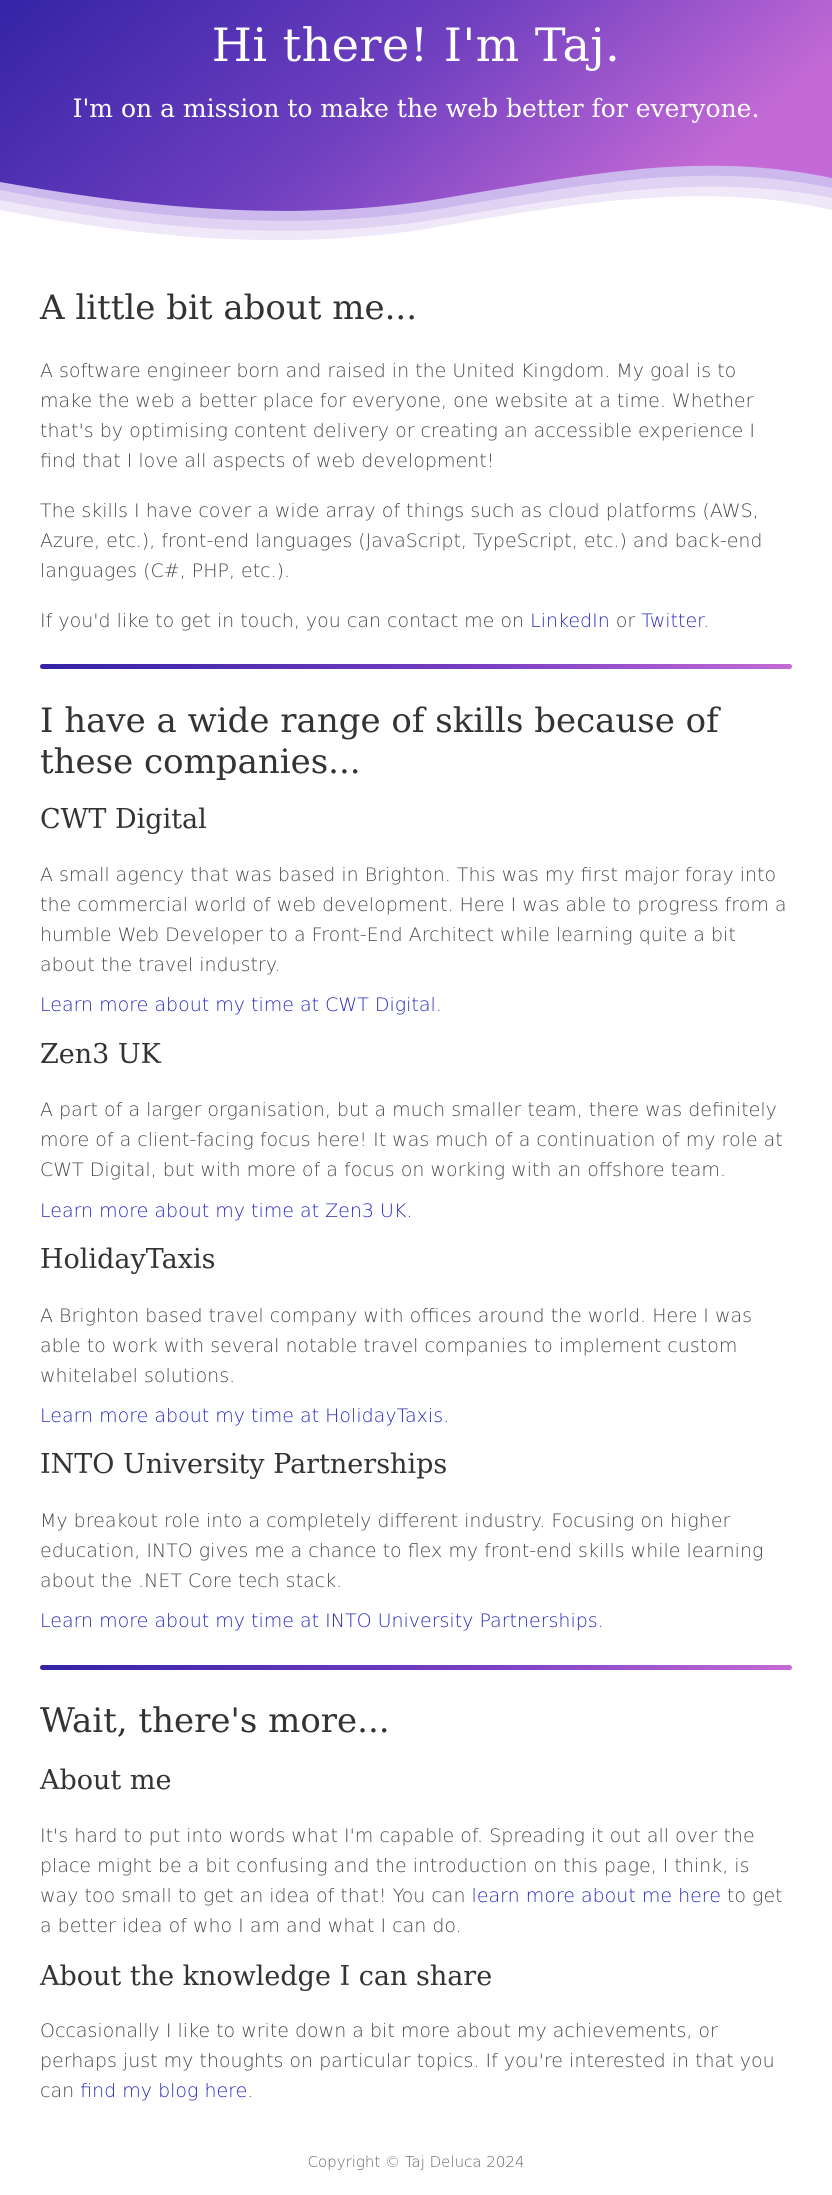  I want to click on hero-title: Hi there! I'm Taj., so click(416, 45).